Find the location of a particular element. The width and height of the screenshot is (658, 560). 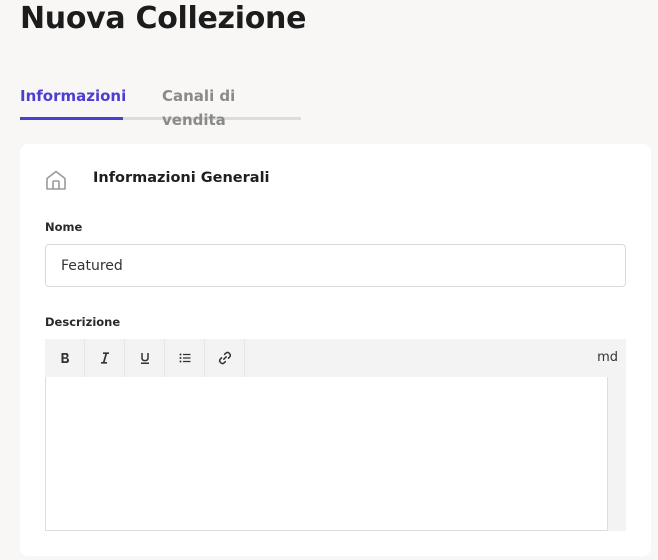

underline-button is located at coordinates (145, 358).